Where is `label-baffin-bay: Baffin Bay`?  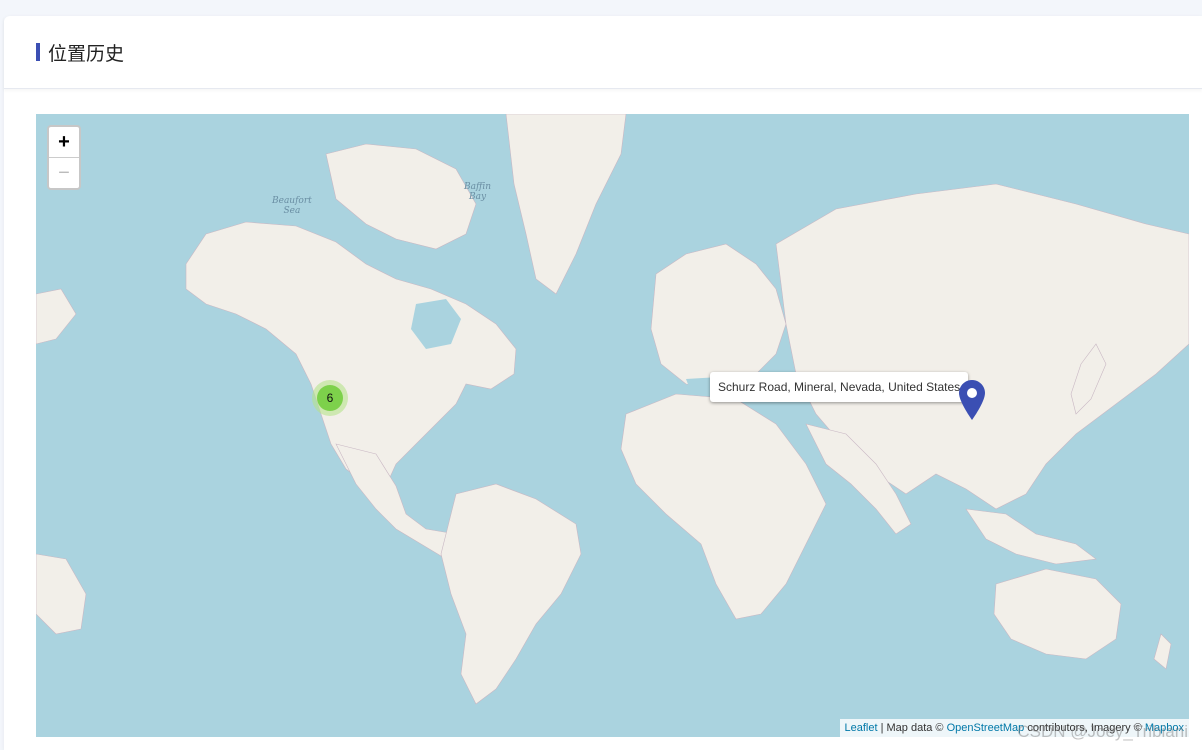
label-baffin-bay: Baffin Bay is located at coordinates (478, 192).